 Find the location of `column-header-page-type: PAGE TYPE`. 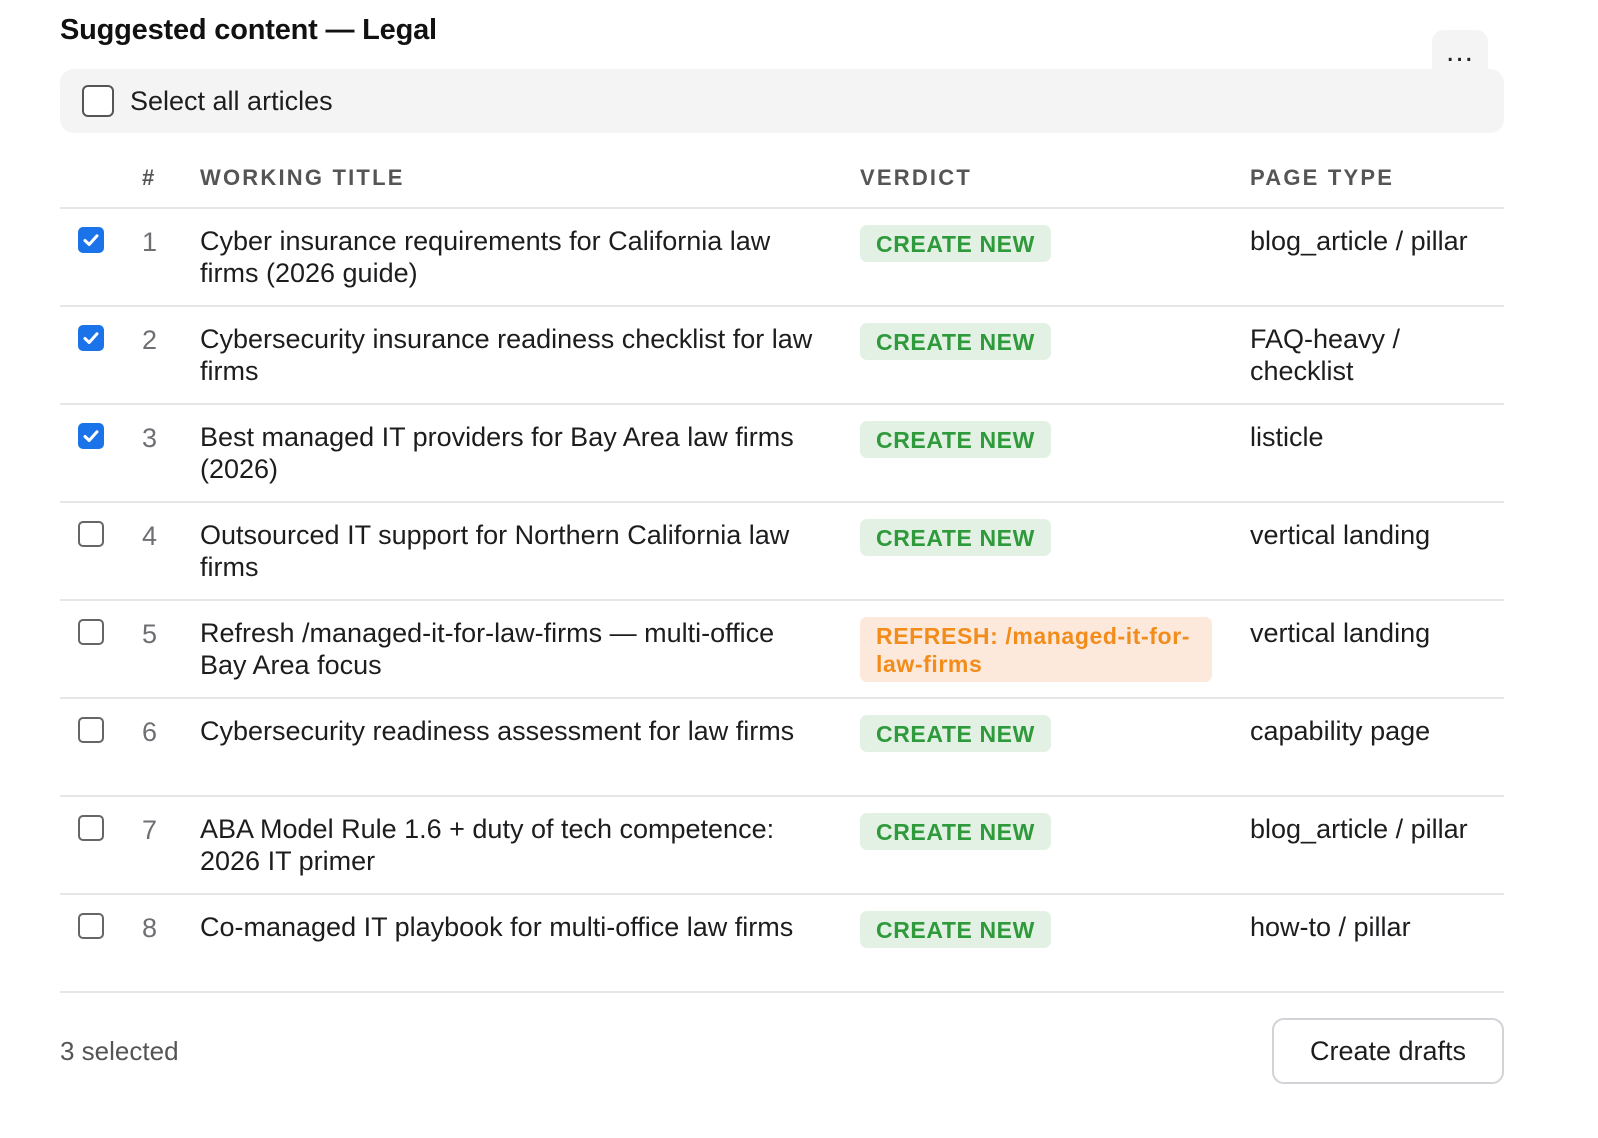

column-header-page-type: PAGE TYPE is located at coordinates (1322, 177).